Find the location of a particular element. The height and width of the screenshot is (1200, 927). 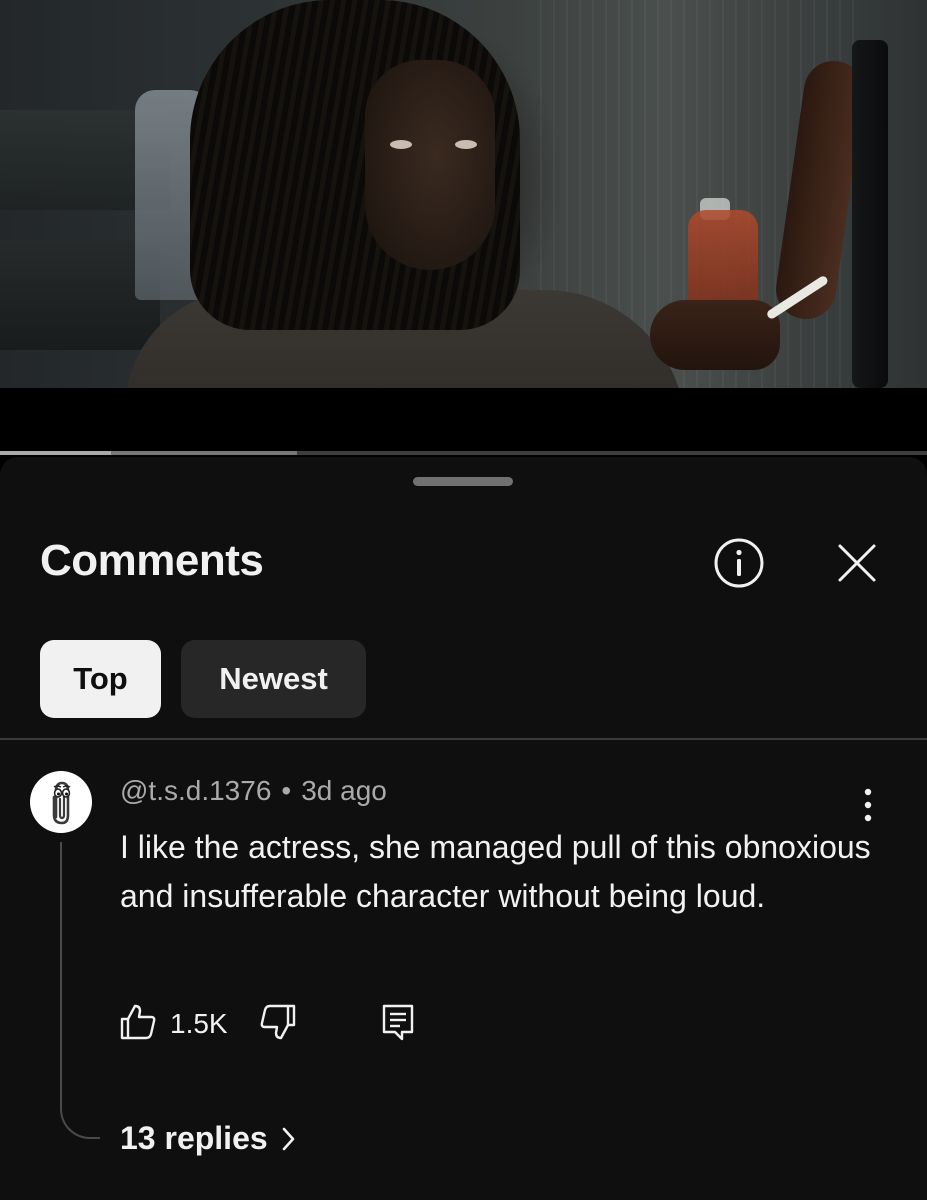

reply-thread-line is located at coordinates (80, 990).